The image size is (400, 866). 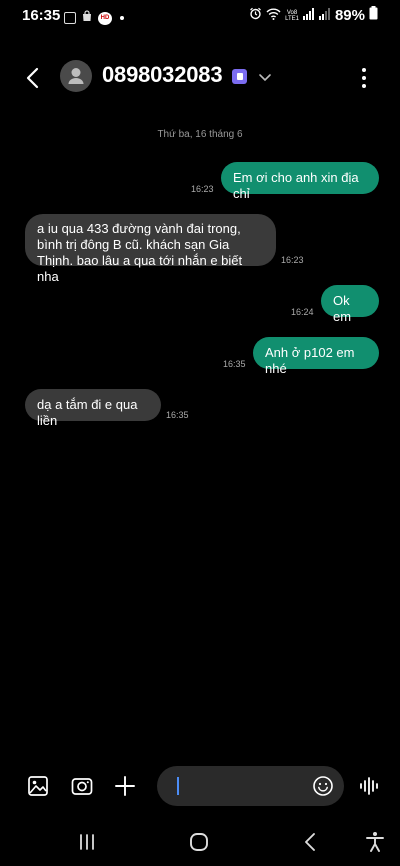 I want to click on status-bar: 16:35 HD Vo8 LTE1 89%, so click(x=200, y=15).